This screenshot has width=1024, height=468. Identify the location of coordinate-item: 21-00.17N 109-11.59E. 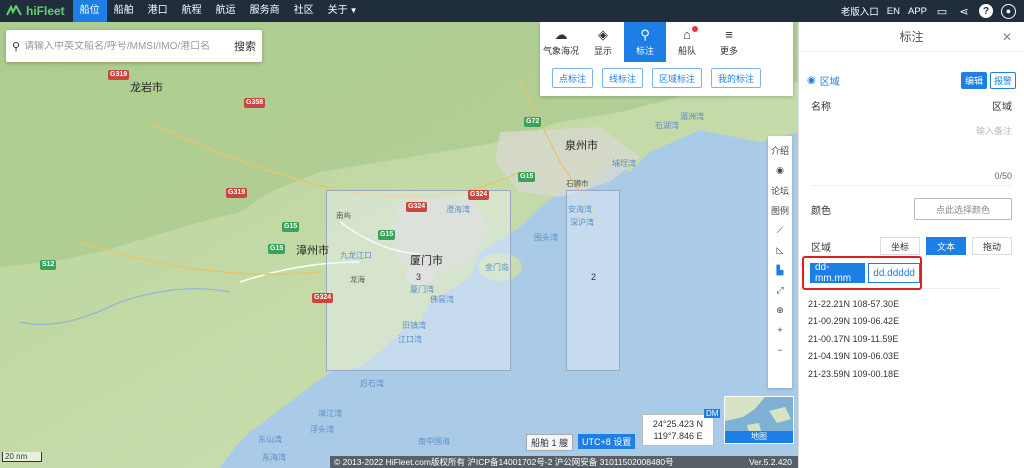
(853, 339).